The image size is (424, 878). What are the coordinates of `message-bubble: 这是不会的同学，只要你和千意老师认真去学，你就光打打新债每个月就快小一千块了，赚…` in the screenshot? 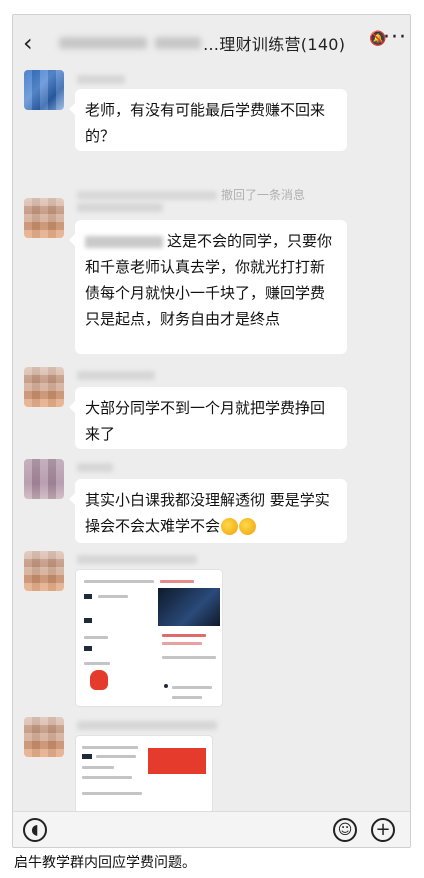 It's located at (208, 287).